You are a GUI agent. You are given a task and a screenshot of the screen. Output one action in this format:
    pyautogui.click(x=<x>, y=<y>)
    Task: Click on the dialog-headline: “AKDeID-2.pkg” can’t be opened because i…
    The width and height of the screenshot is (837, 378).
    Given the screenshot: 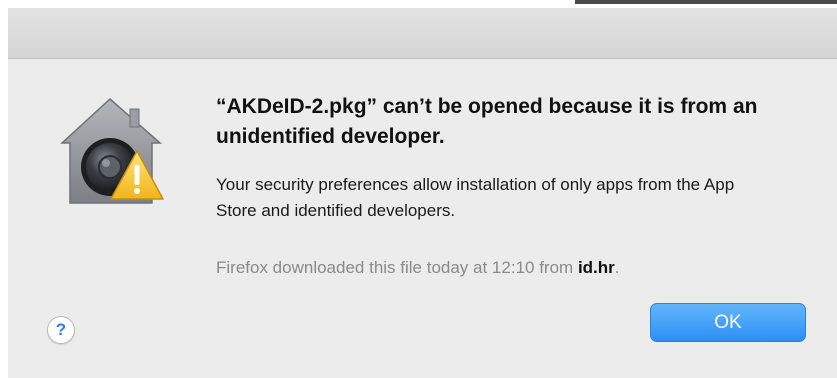 What is the action you would take?
    pyautogui.click(x=487, y=121)
    